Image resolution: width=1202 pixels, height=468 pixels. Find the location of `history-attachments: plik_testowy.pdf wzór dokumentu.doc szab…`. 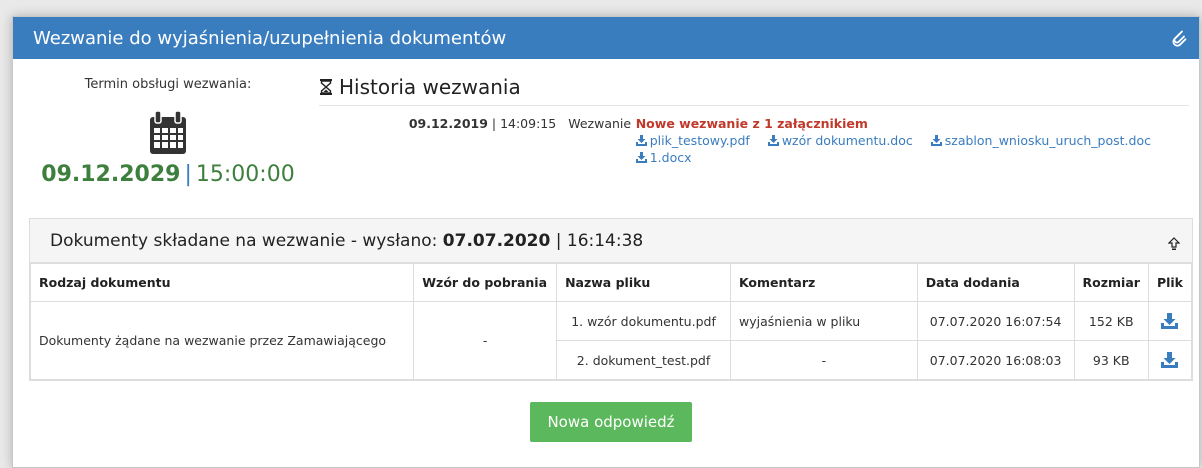

history-attachments: plik_testowy.pdf wzór dokumentu.doc szab… is located at coordinates (915, 149).